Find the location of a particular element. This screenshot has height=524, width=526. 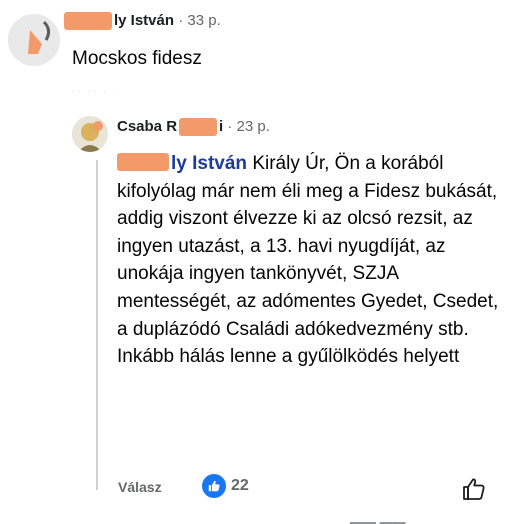

reply-button: Válasz is located at coordinates (140, 487).